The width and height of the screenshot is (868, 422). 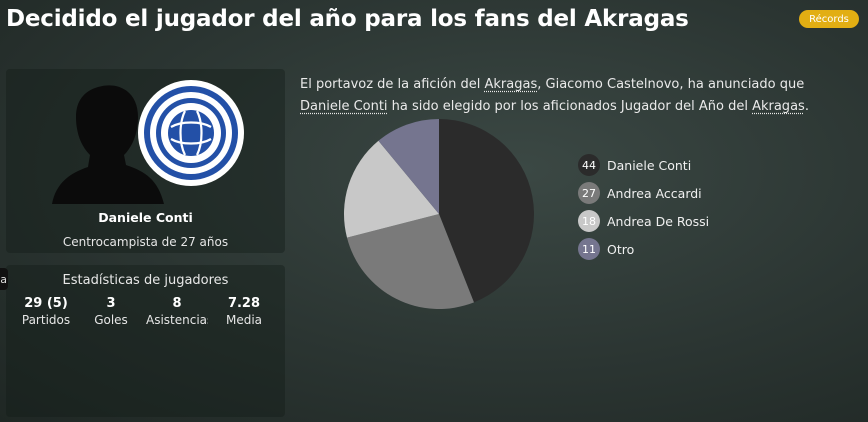 I want to click on player-name: Daniele Conti, so click(x=145, y=217).